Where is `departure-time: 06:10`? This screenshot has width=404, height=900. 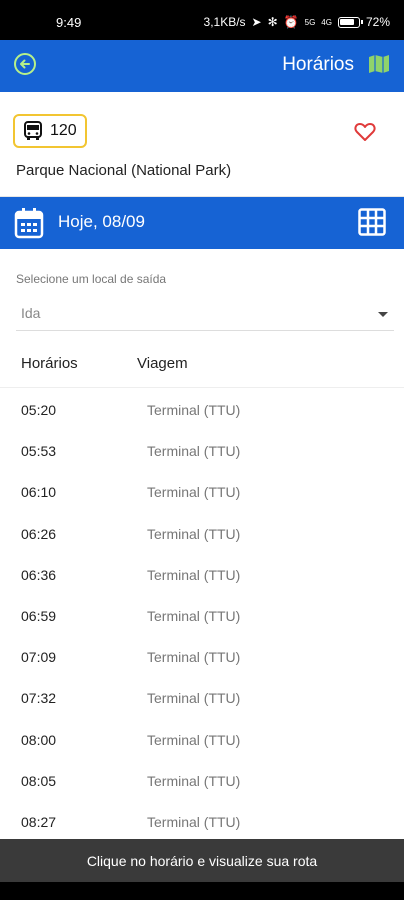 departure-time: 06:10 is located at coordinates (39, 492).